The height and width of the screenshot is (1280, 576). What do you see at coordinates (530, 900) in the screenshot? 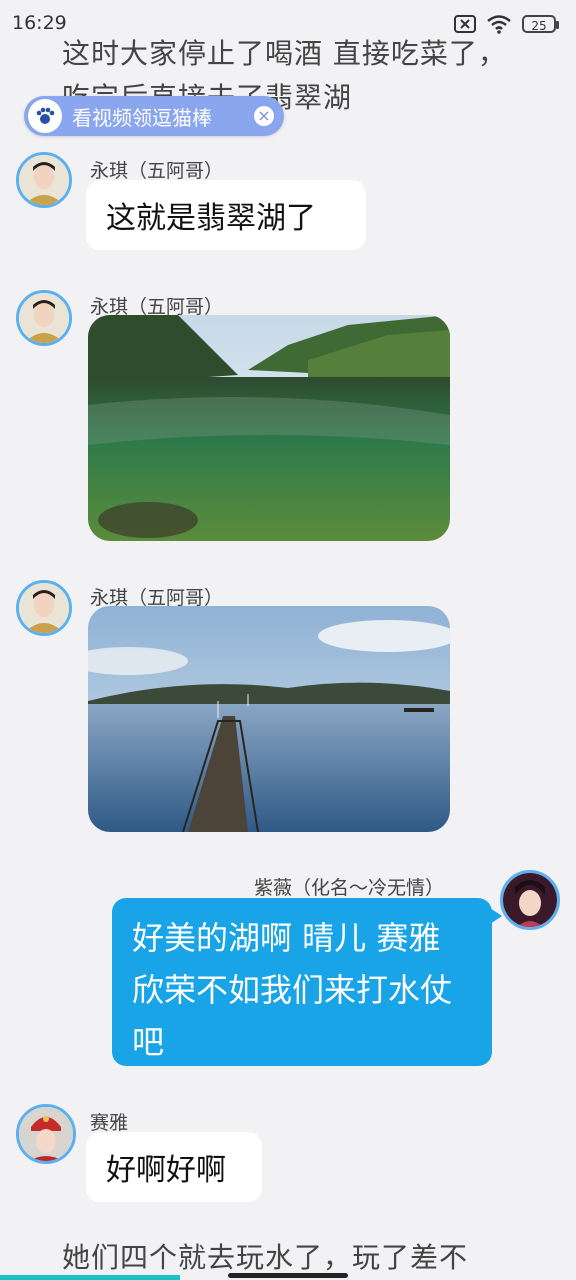
I see `avatar-ziwei` at bounding box center [530, 900].